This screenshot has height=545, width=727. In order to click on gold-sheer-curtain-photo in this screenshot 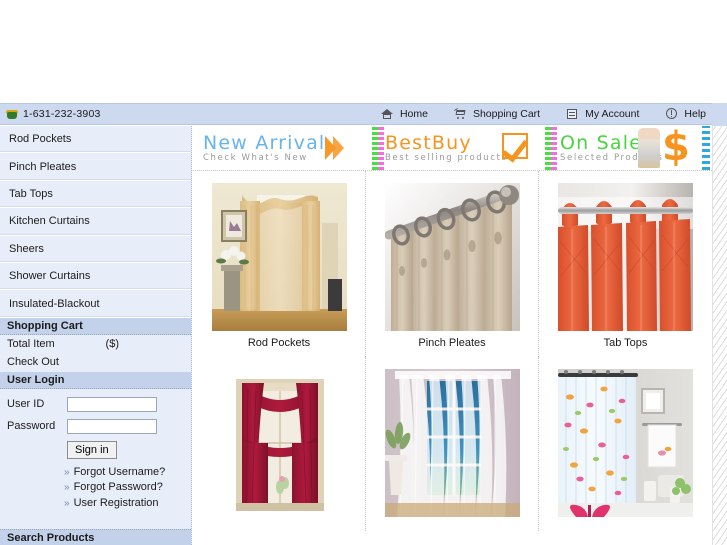, I will do `click(279, 257)`.